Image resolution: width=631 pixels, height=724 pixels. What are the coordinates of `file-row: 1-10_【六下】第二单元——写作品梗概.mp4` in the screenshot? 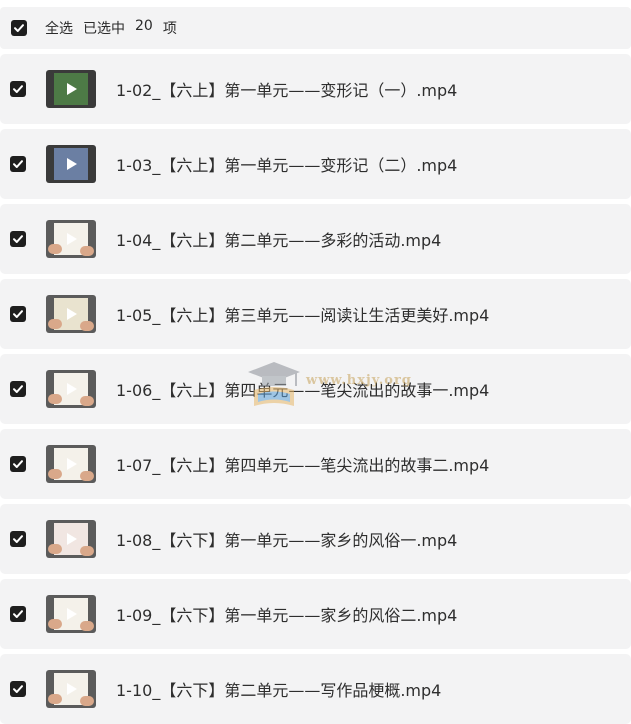 It's located at (315, 689).